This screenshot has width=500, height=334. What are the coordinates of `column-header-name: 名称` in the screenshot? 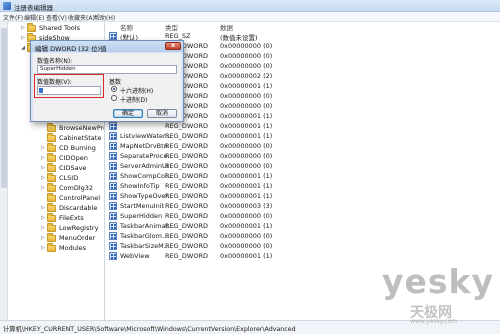 It's located at (126, 27).